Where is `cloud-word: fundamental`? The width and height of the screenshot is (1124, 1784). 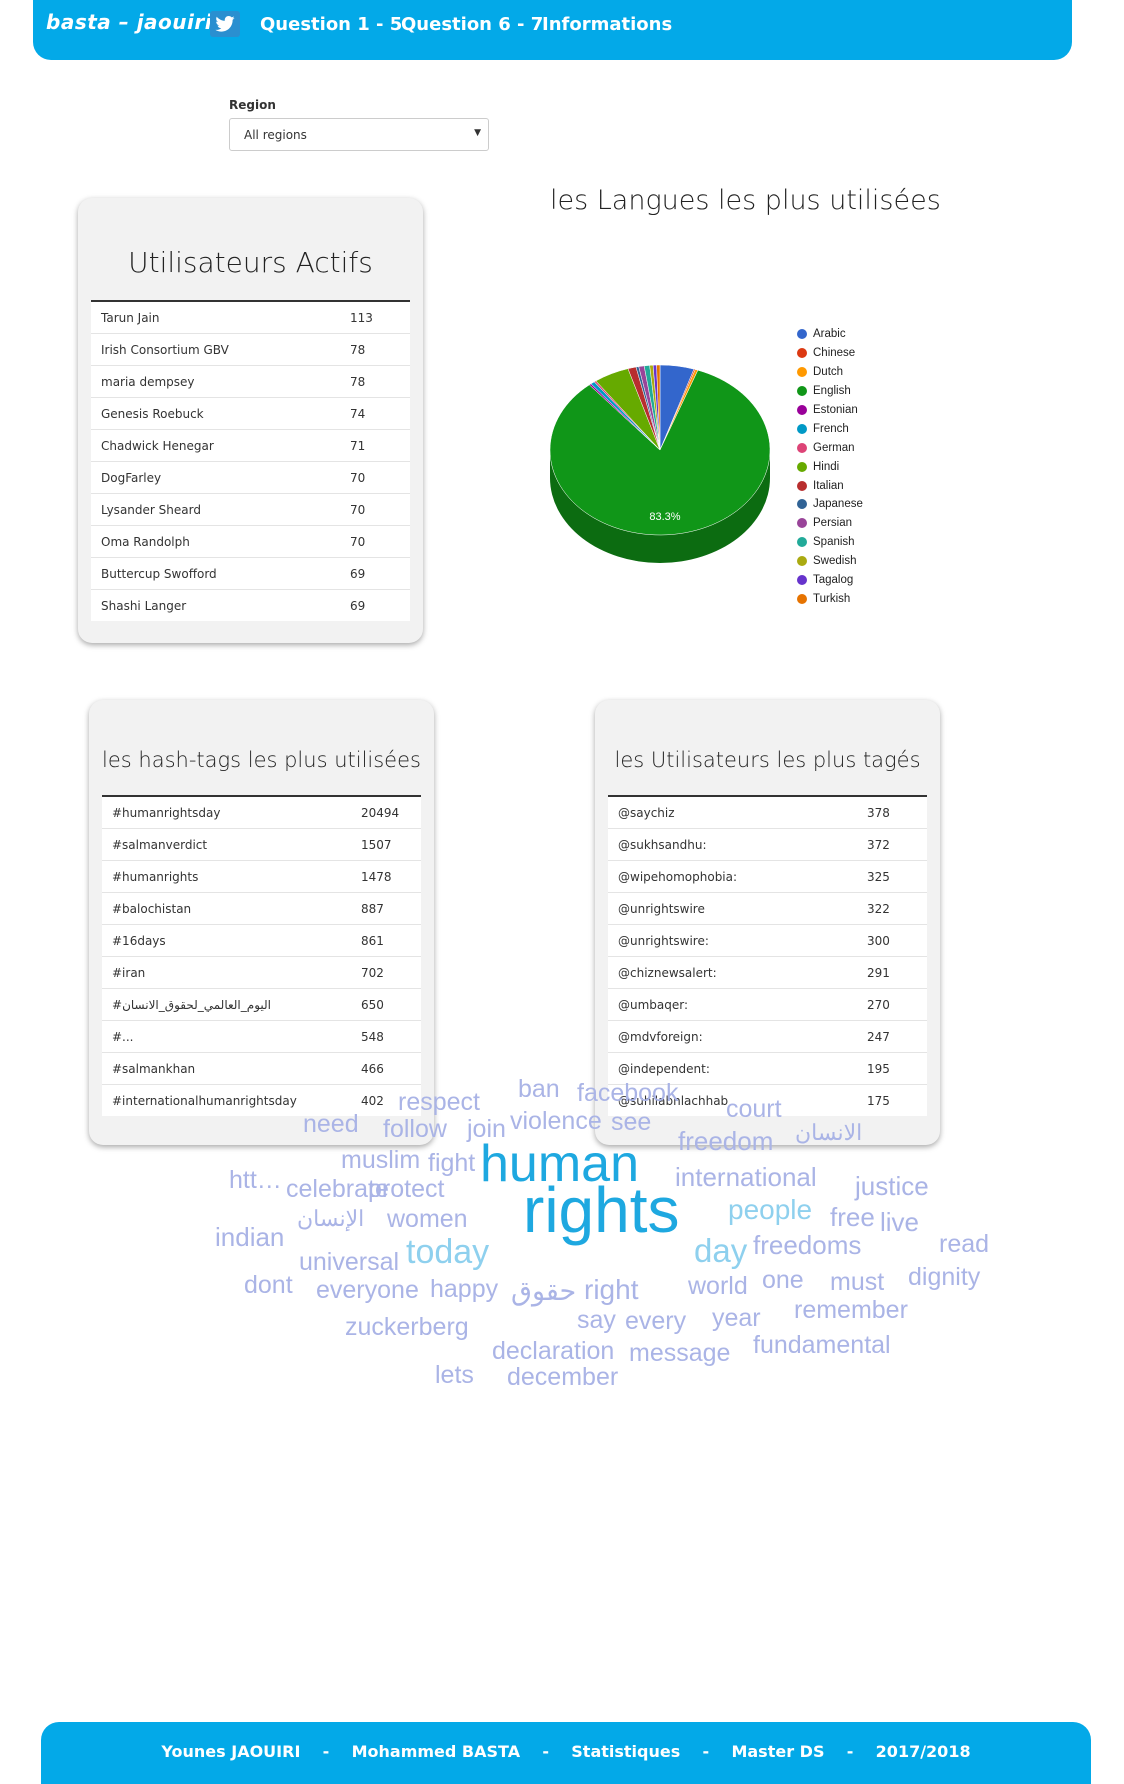
cloud-word: fundamental is located at coordinates (822, 1345).